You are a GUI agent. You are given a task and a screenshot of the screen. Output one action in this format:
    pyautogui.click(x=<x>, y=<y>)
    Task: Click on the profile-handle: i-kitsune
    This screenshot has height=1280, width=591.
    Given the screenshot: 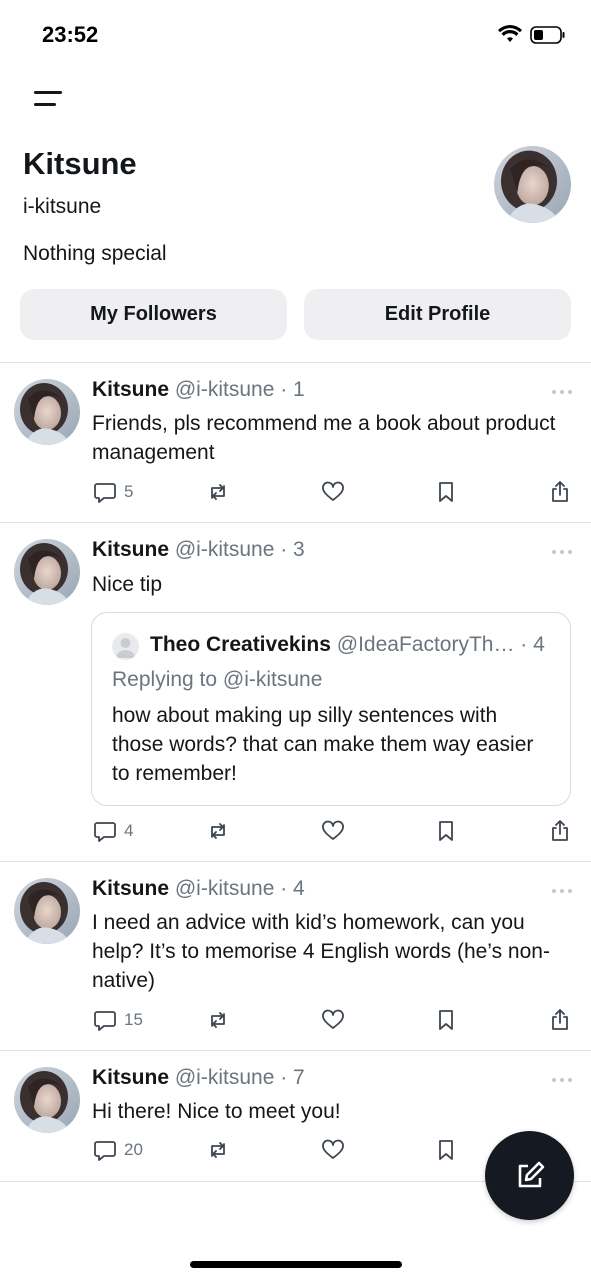 What is the action you would take?
    pyautogui.click(x=62, y=206)
    